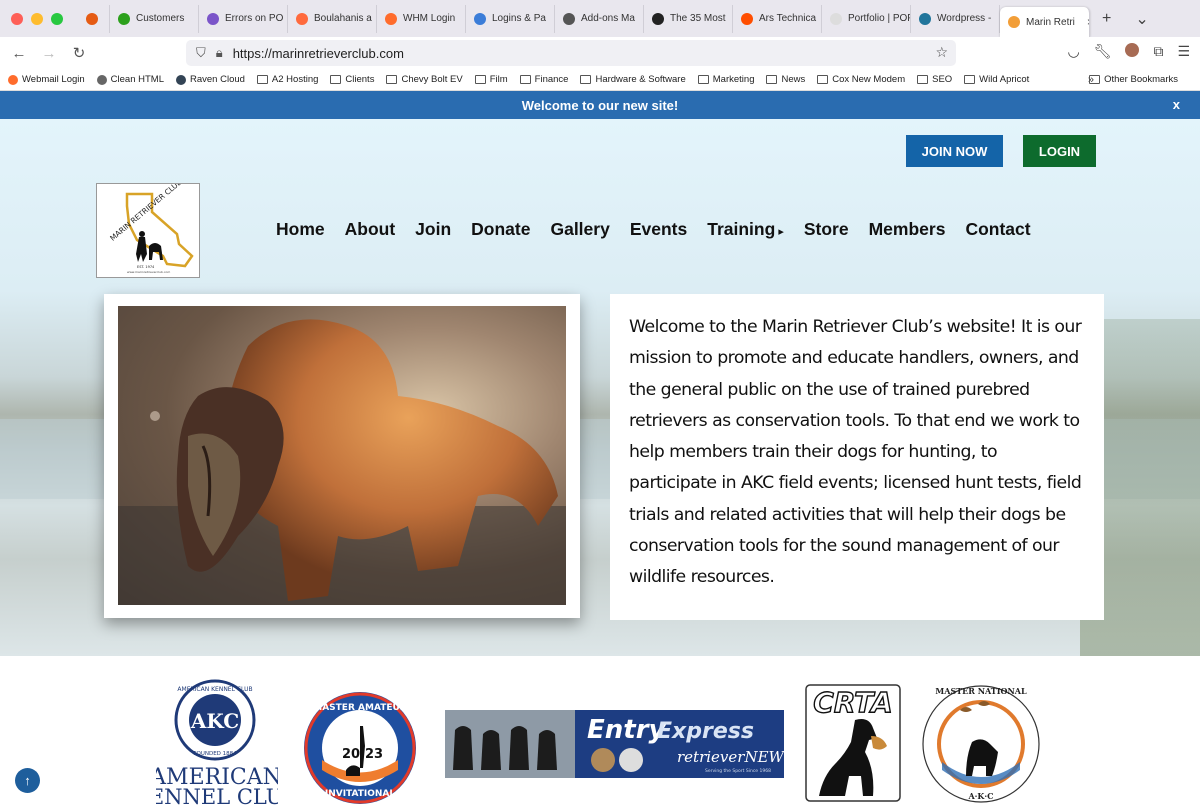  What do you see at coordinates (996, 79) in the screenshot?
I see `bookmark-item: Wild Apricot` at bounding box center [996, 79].